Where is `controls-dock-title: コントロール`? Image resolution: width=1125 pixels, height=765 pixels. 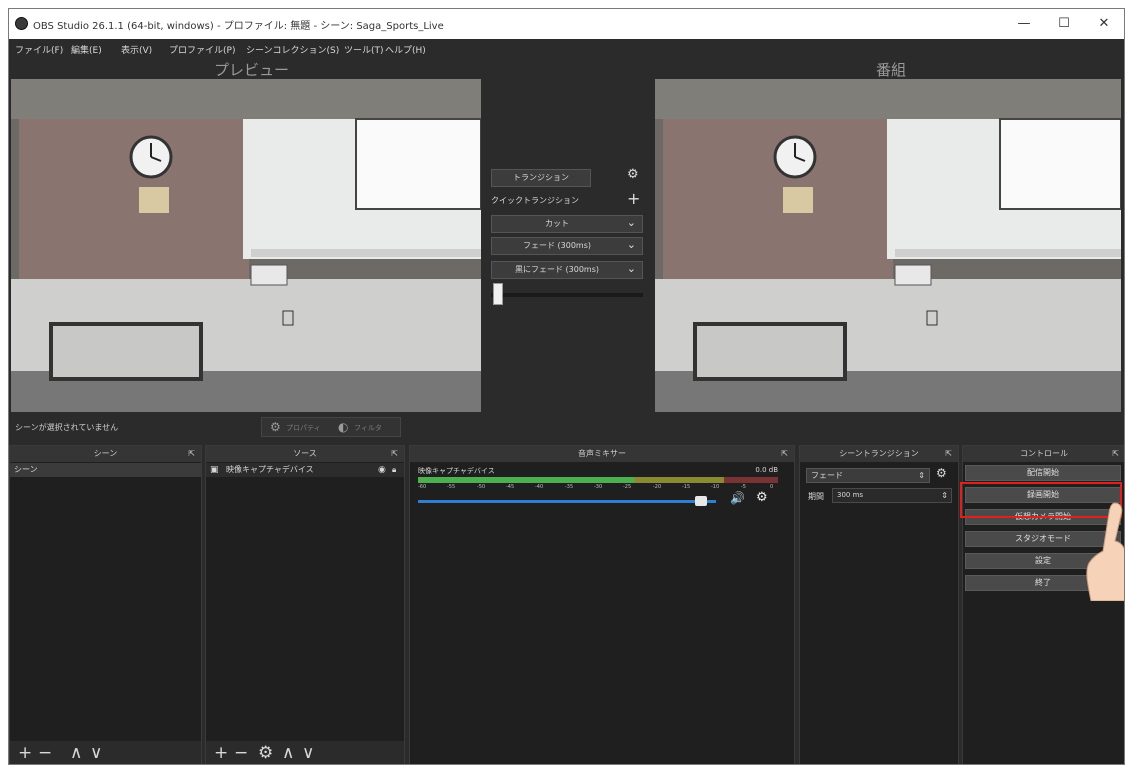
controls-dock-title: コントロール is located at coordinates (1044, 453).